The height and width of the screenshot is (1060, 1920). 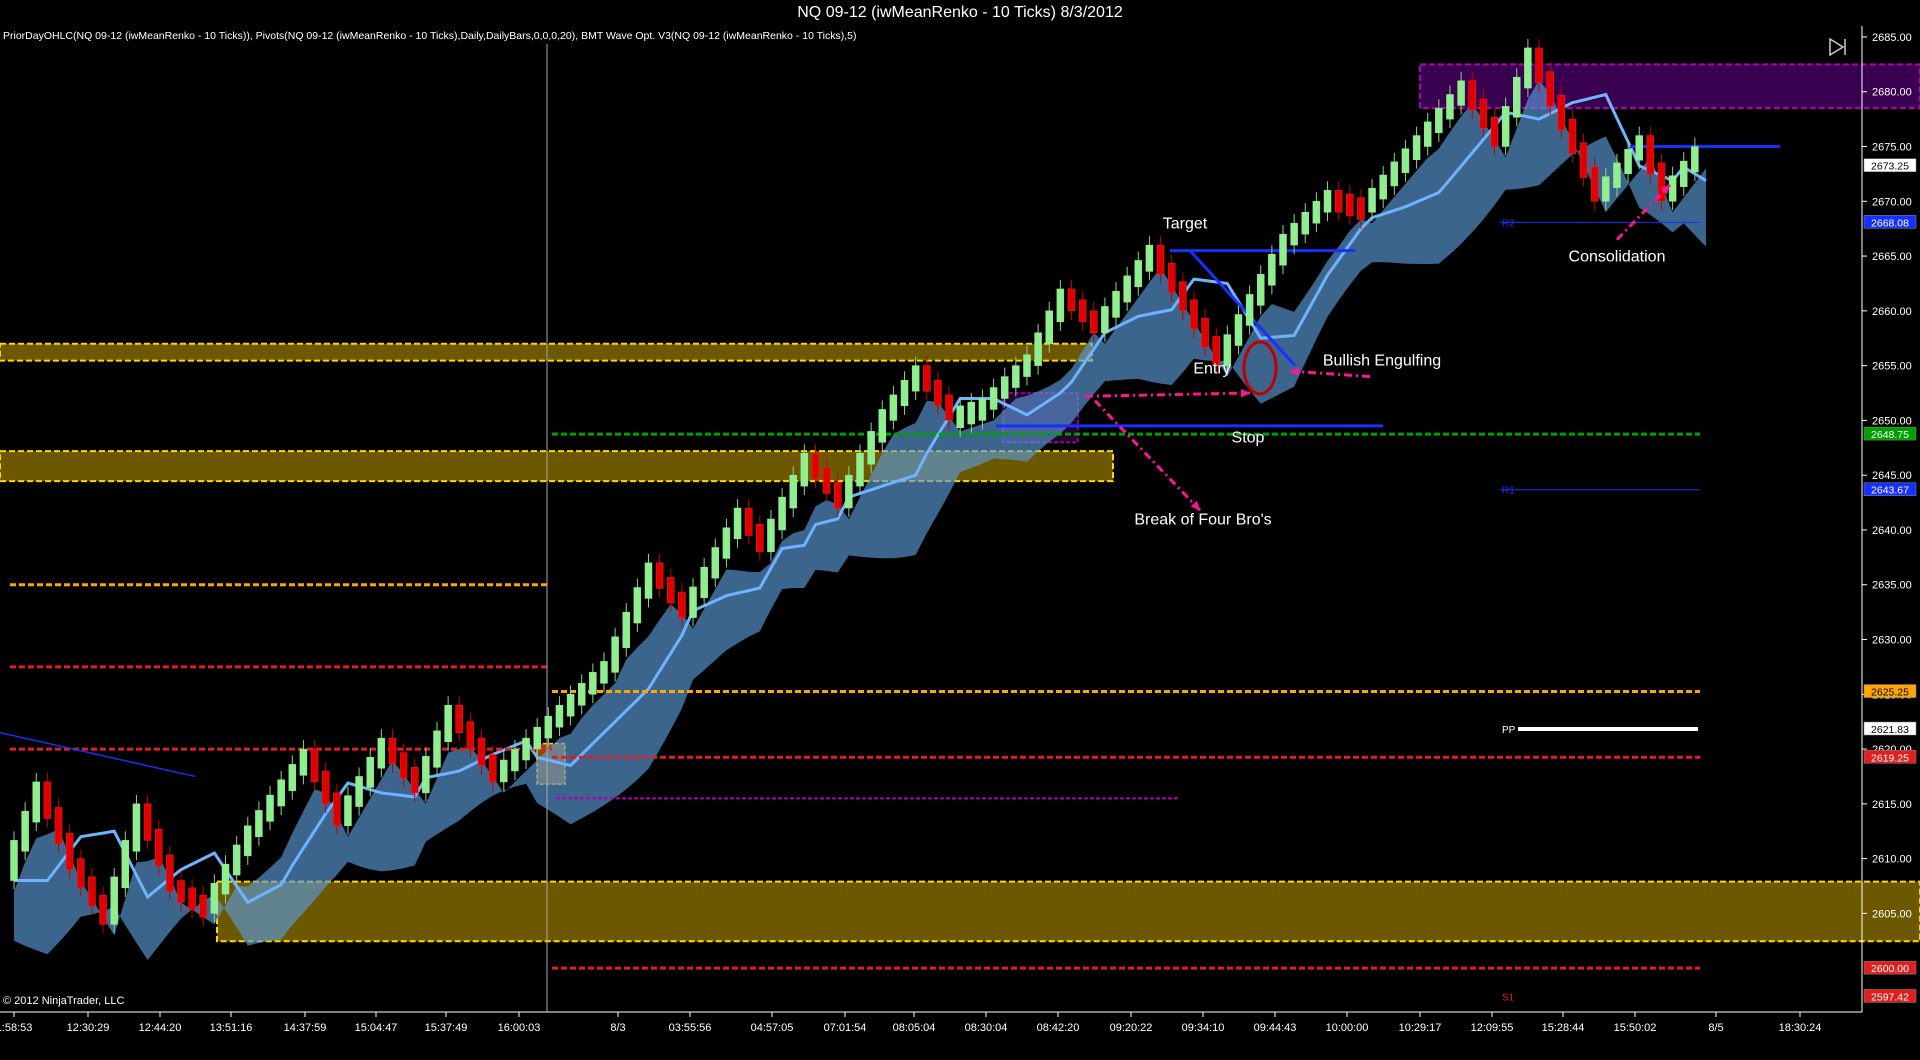 What do you see at coordinates (1248, 437) in the screenshot?
I see `annotation-label-3: Stop` at bounding box center [1248, 437].